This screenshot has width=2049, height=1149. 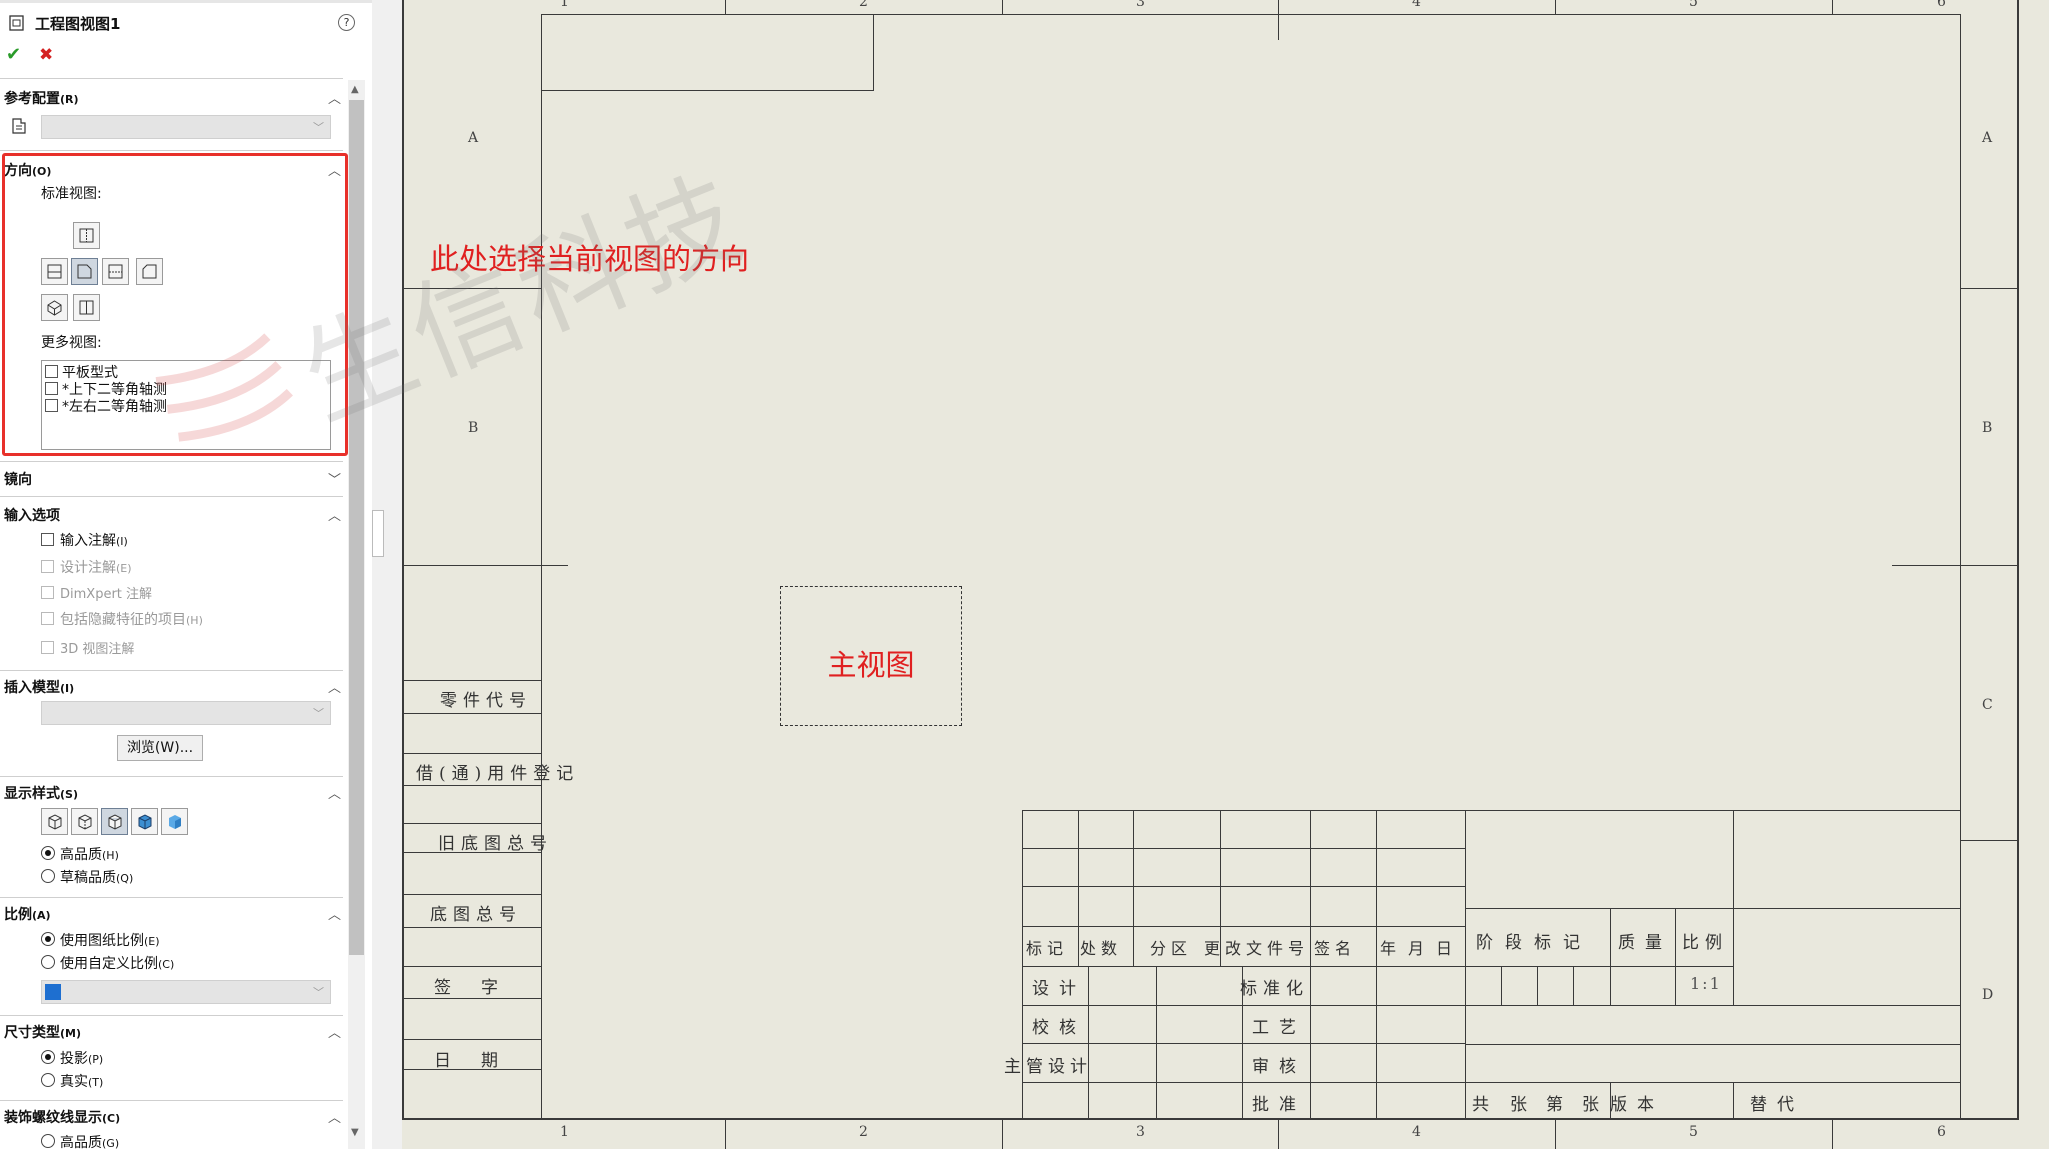 What do you see at coordinates (106, 594) in the screenshot?
I see `dimxpert-label: DimXpert 注解` at bounding box center [106, 594].